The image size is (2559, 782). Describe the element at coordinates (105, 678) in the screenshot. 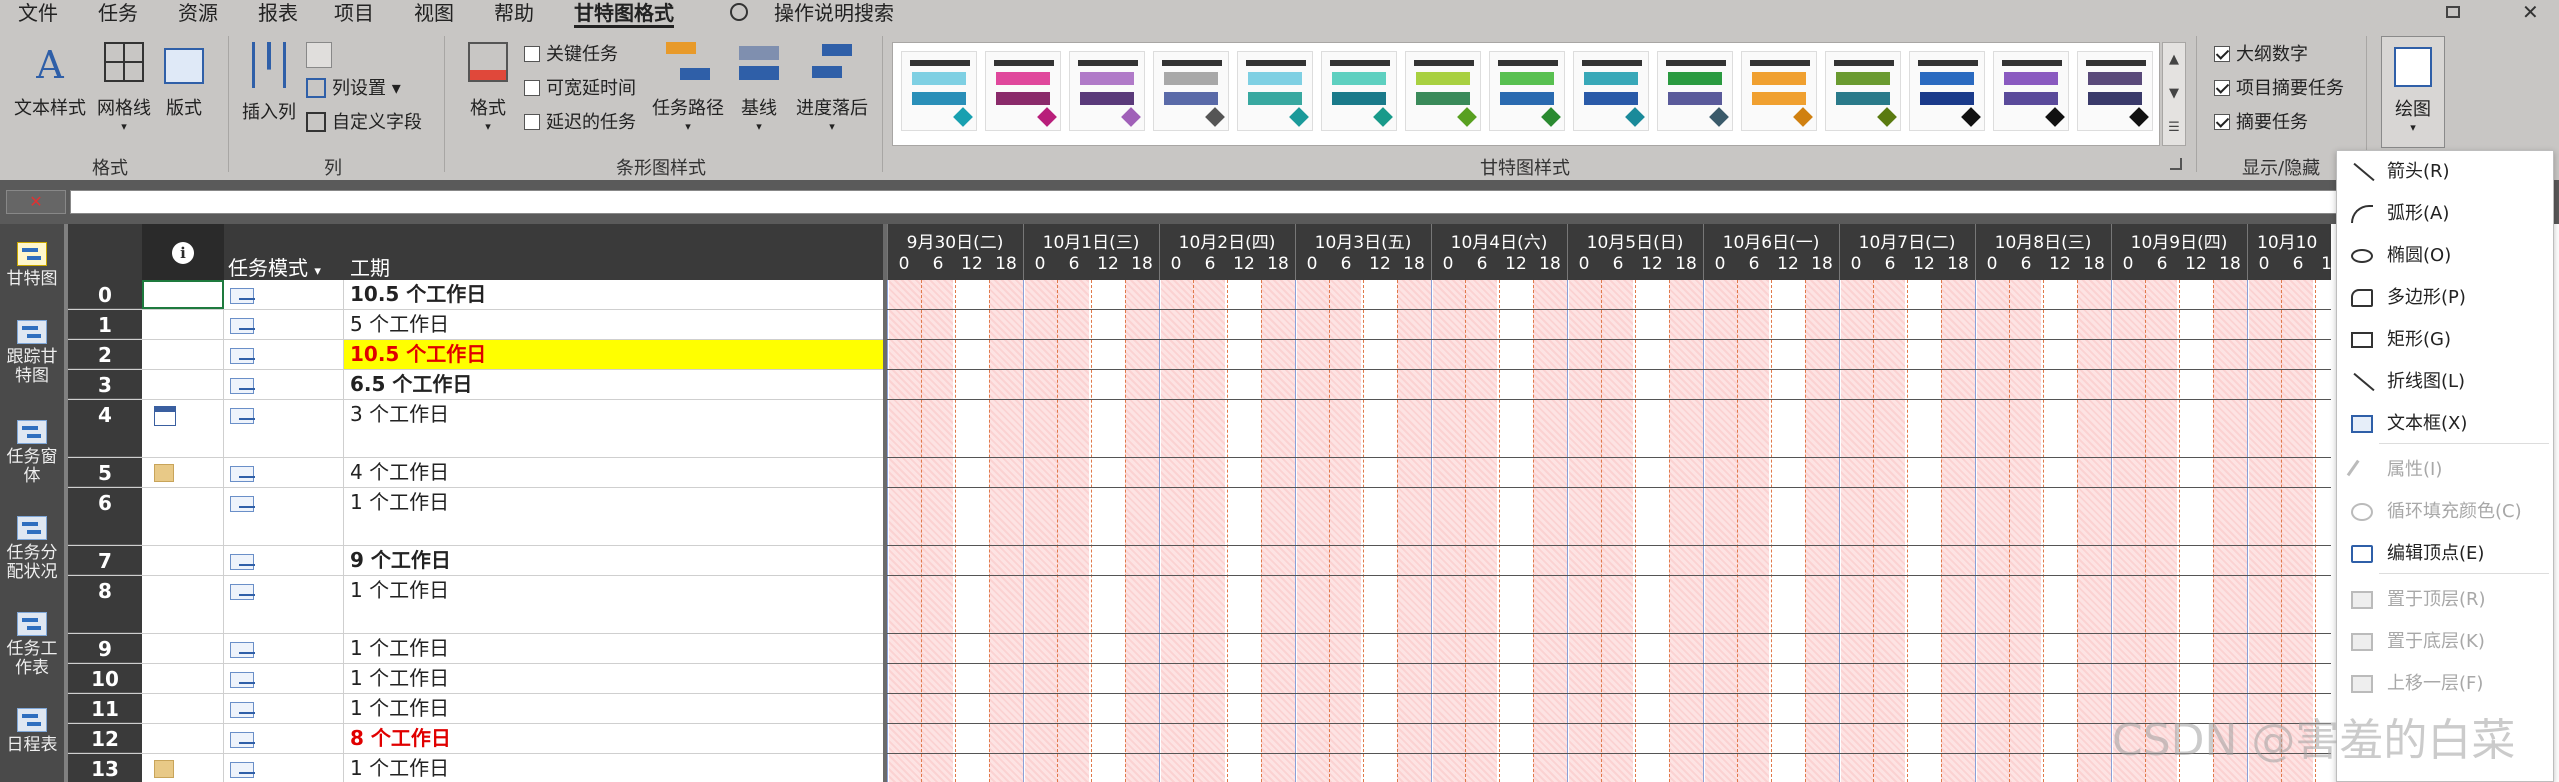

I see `row-id: 10` at that location.